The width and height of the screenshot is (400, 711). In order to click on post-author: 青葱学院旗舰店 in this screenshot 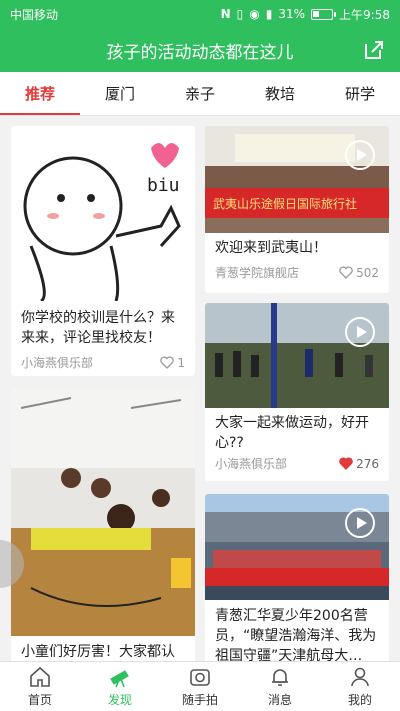, I will do `click(257, 273)`.